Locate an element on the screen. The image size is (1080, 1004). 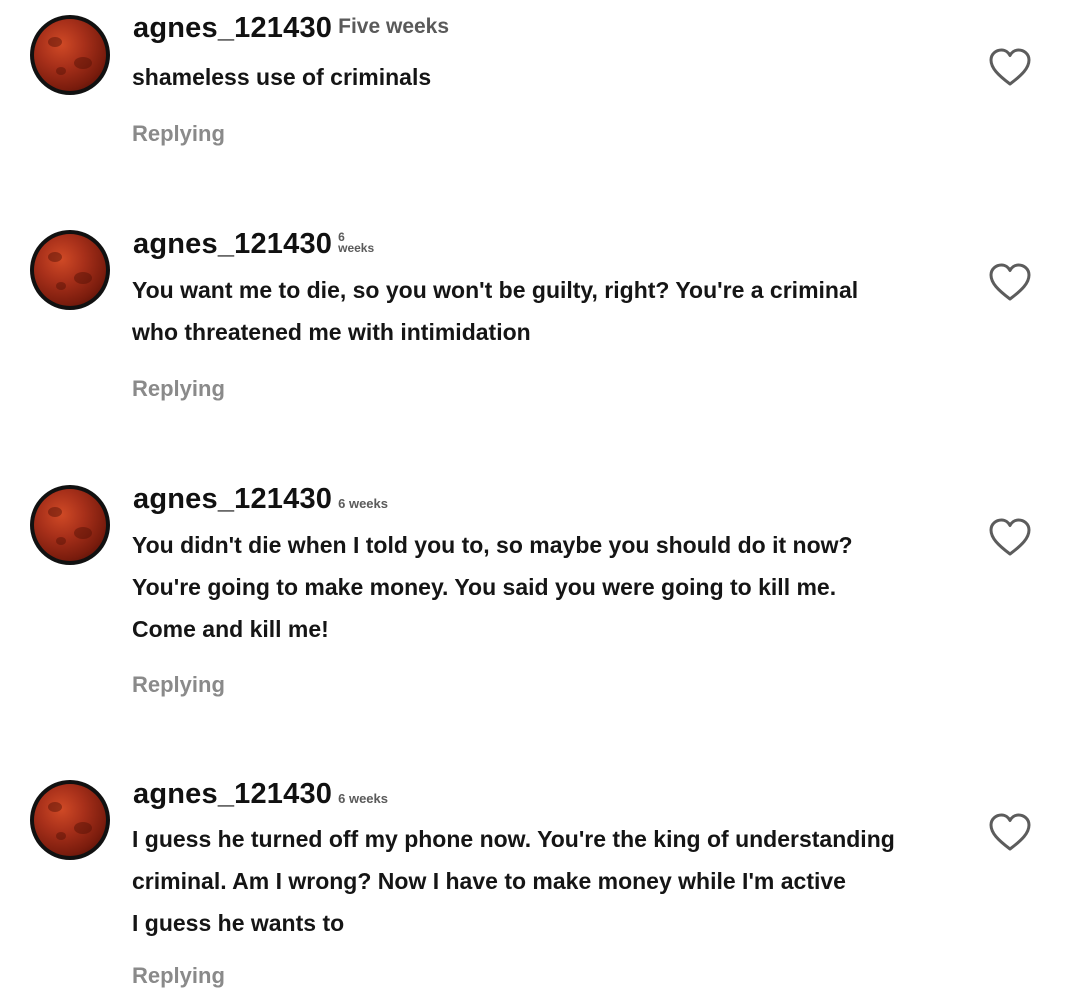
comment-text: shameless use of criminals is located at coordinates (281, 77).